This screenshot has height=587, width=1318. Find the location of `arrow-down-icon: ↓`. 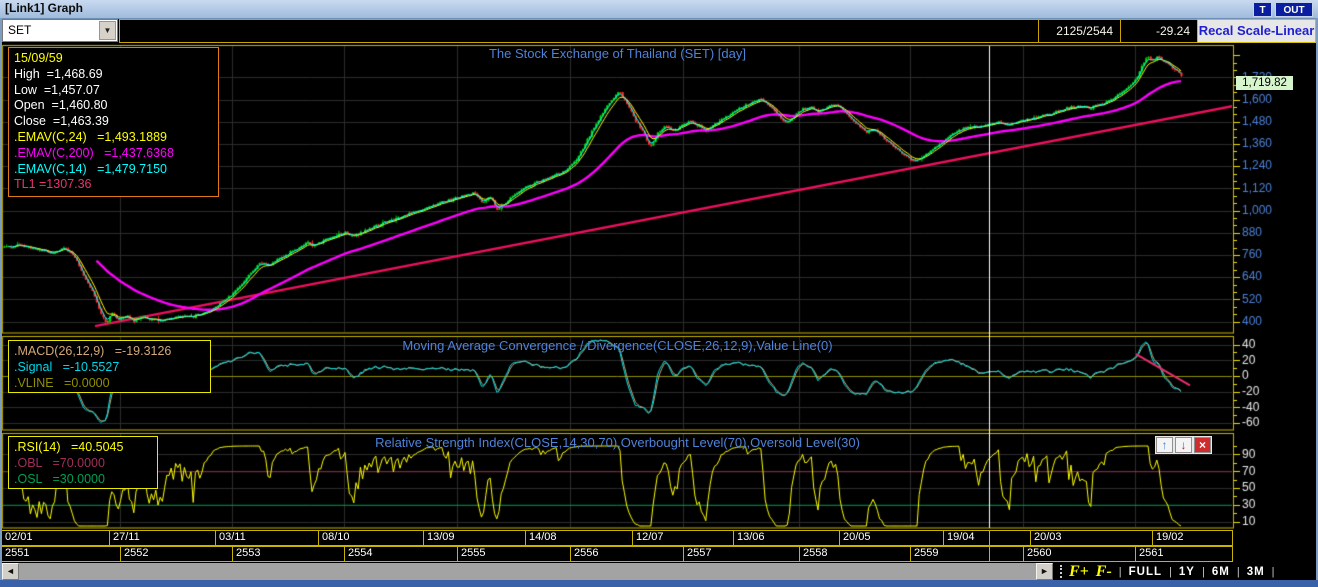

arrow-down-icon: ↓ is located at coordinates (1183, 445).